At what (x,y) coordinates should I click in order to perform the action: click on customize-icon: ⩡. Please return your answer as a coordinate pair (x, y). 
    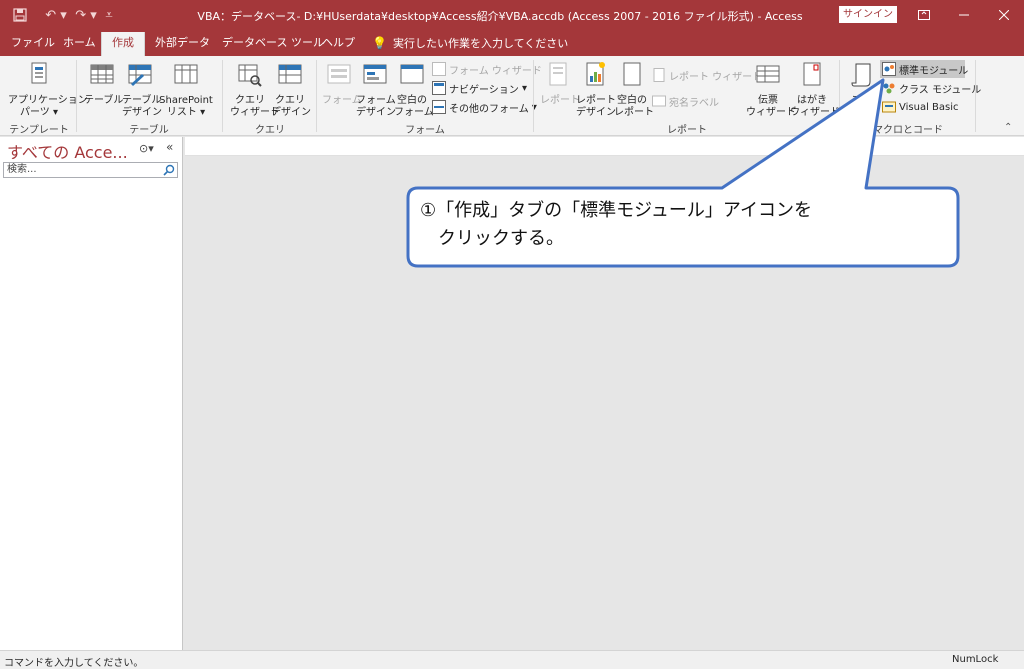
    Looking at the image, I should click on (109, 15).